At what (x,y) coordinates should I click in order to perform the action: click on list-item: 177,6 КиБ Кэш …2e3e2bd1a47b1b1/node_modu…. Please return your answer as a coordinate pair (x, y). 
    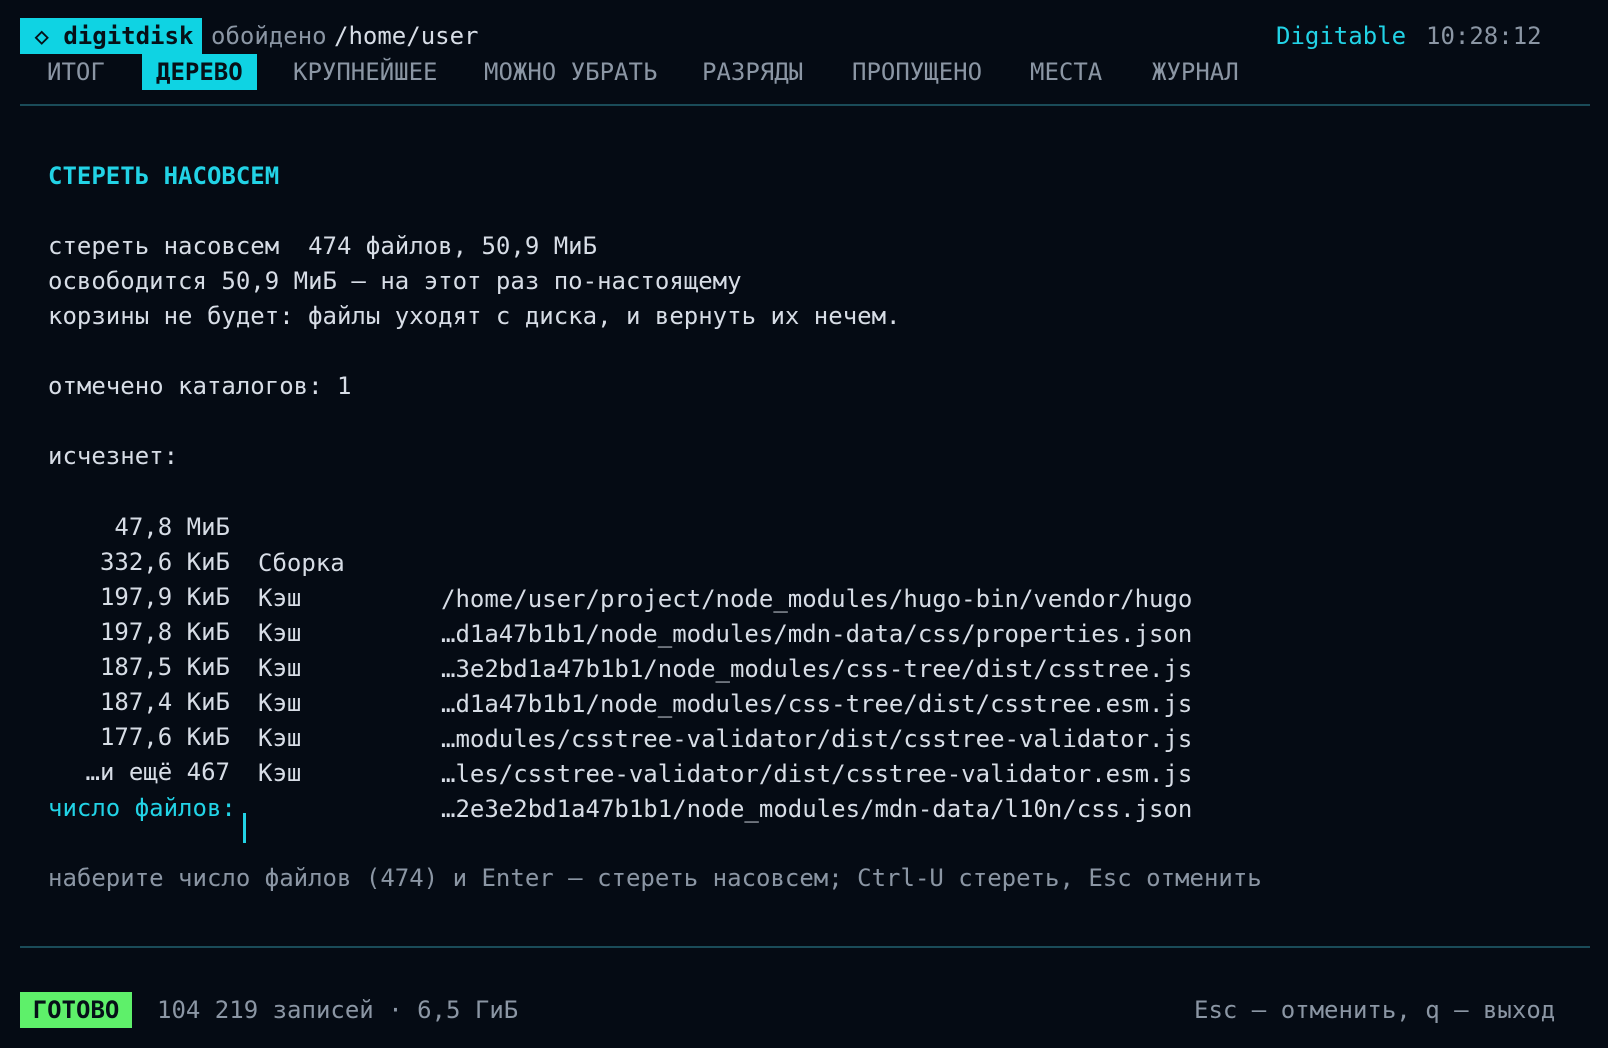
    Looking at the image, I should click on (620, 753).